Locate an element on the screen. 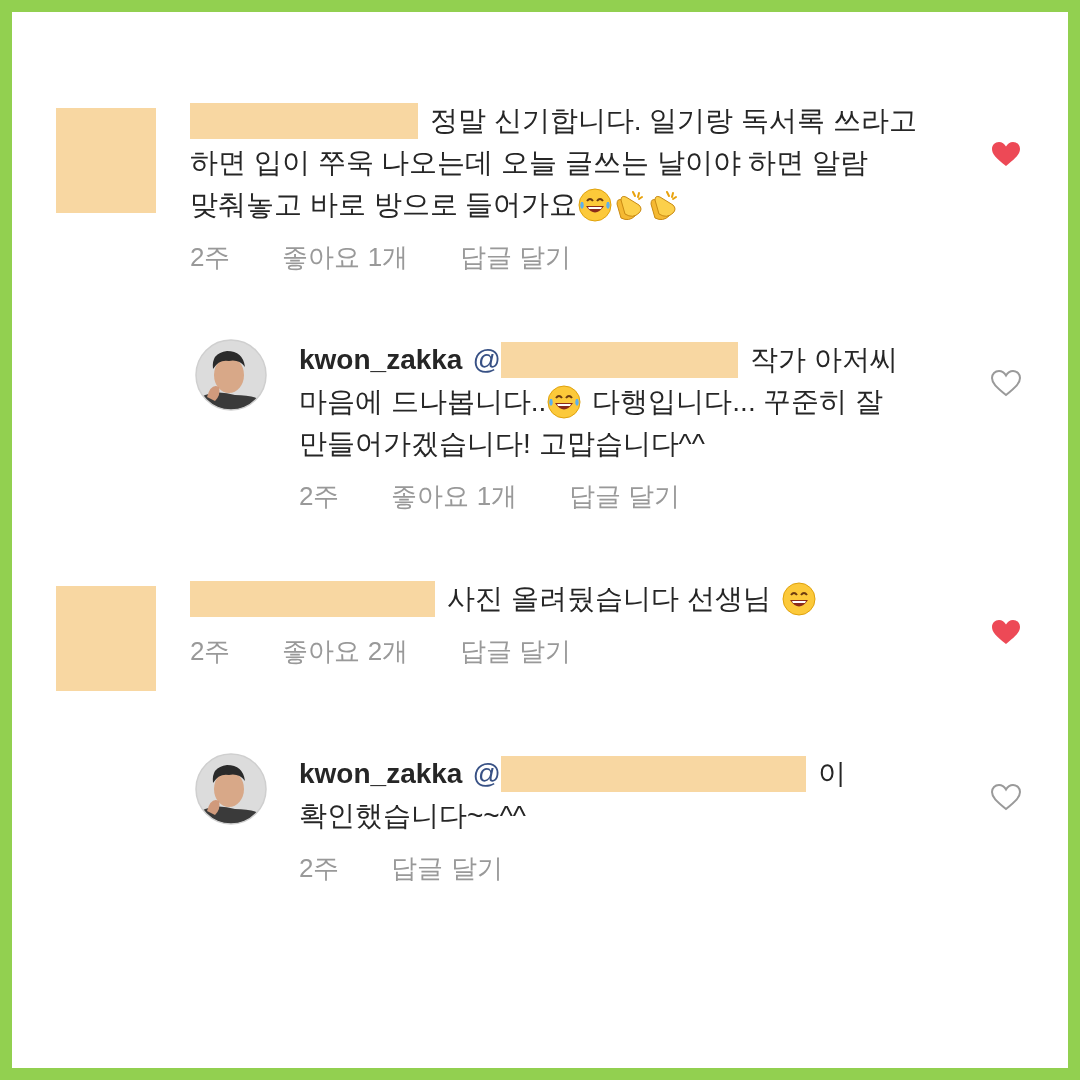 The image size is (1080, 1080). comment-text: 확인했습니다~~^^ is located at coordinates (412, 816).